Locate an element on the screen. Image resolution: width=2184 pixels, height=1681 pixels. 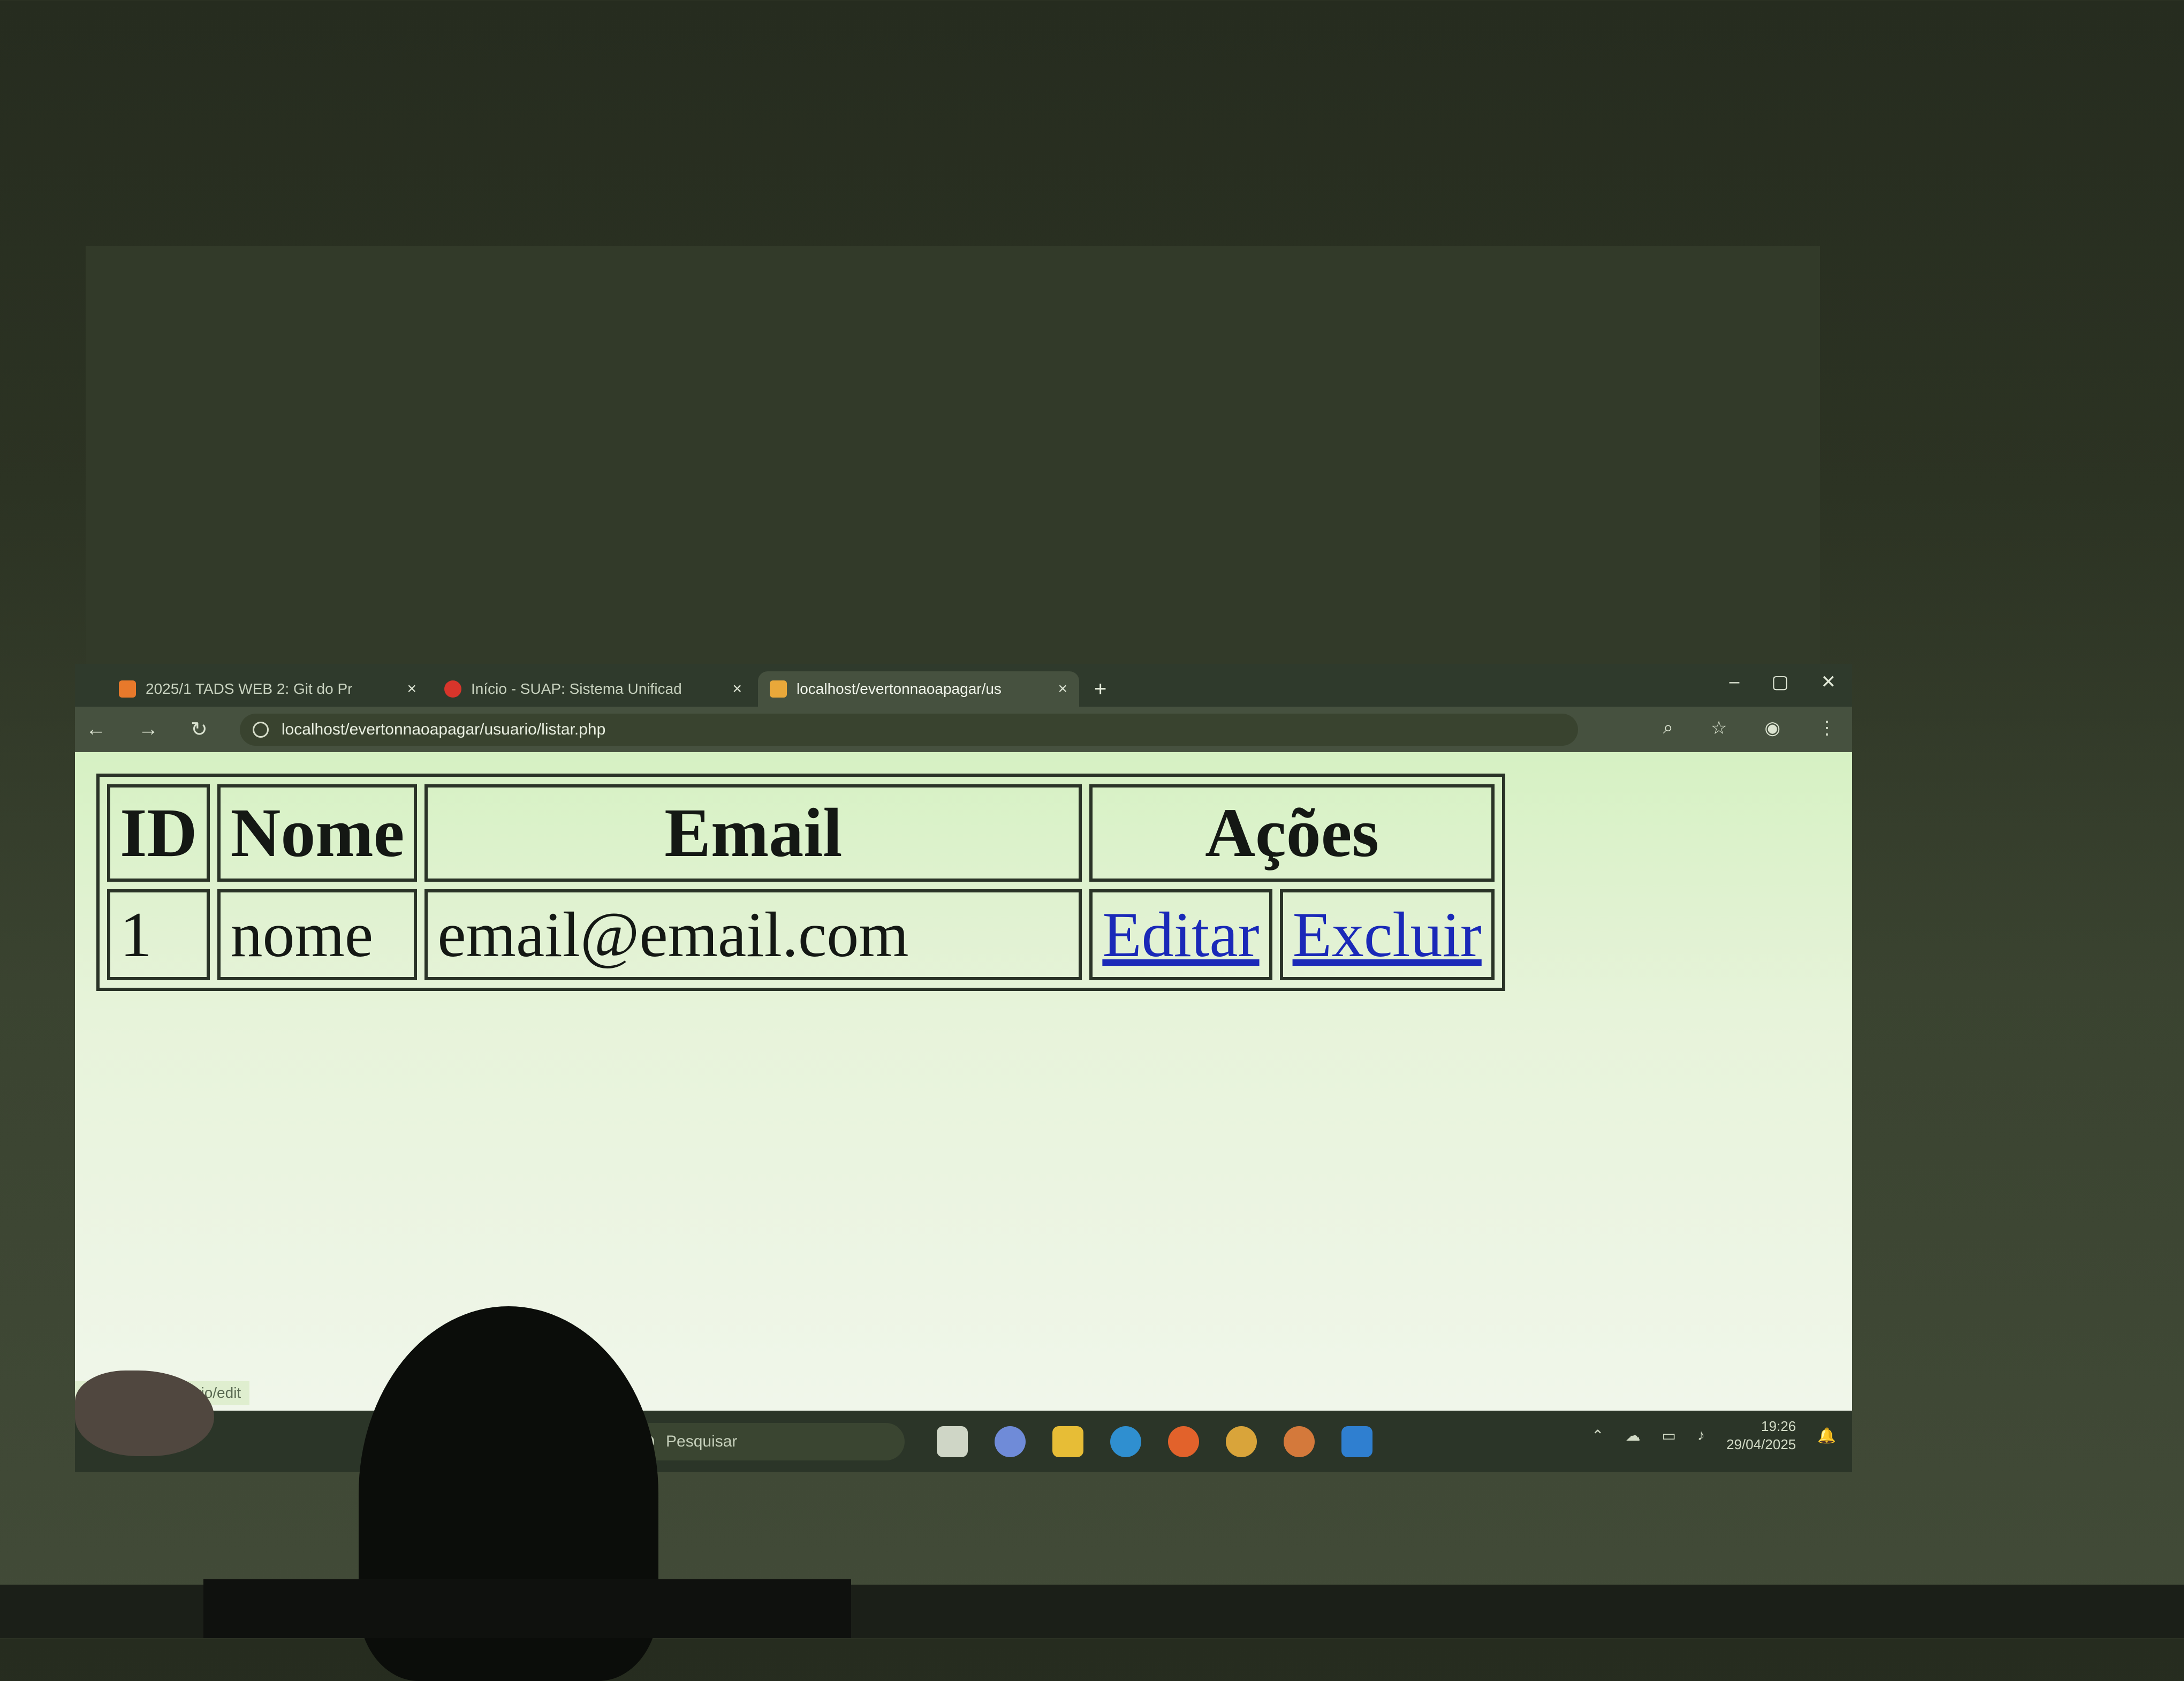
chevron-up-icon: ⌃ is located at coordinates (1597, 1435).